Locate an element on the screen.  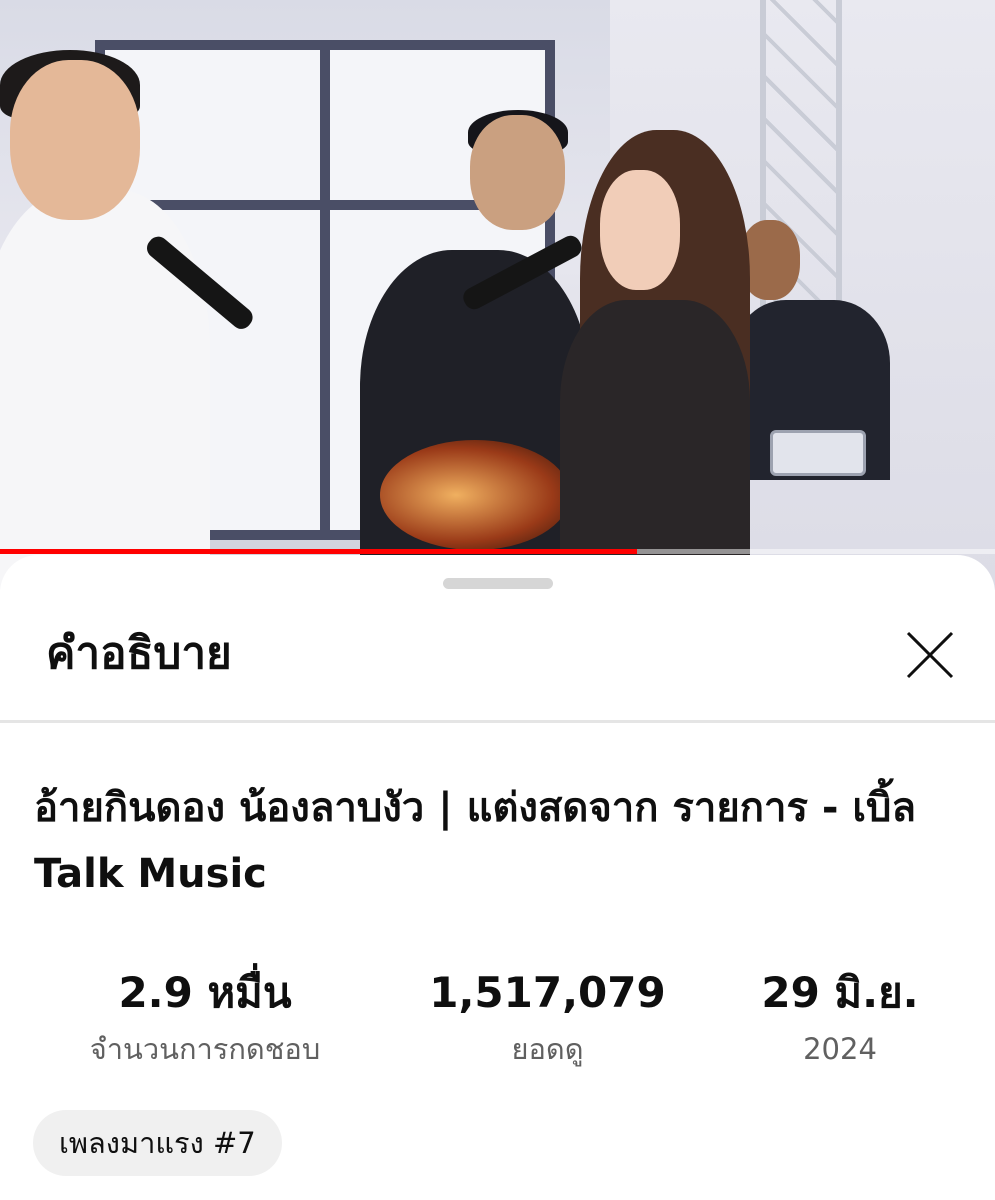
views-label: ยอดดู is located at coordinates (547, 1049).